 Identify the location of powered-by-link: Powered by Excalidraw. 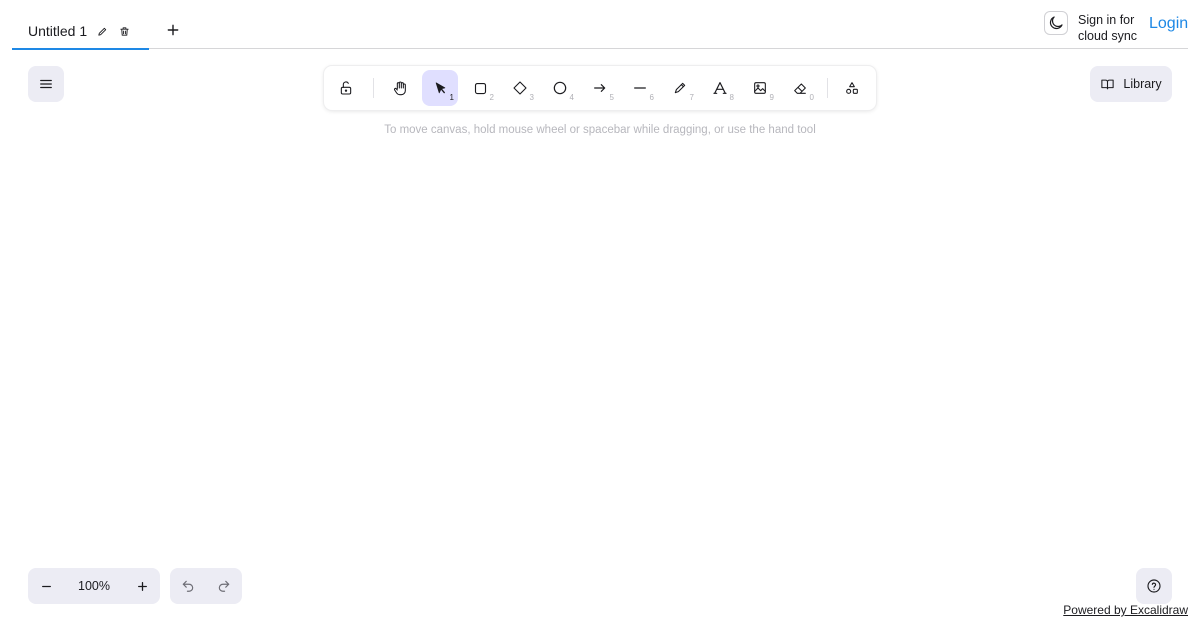
(1125, 610).